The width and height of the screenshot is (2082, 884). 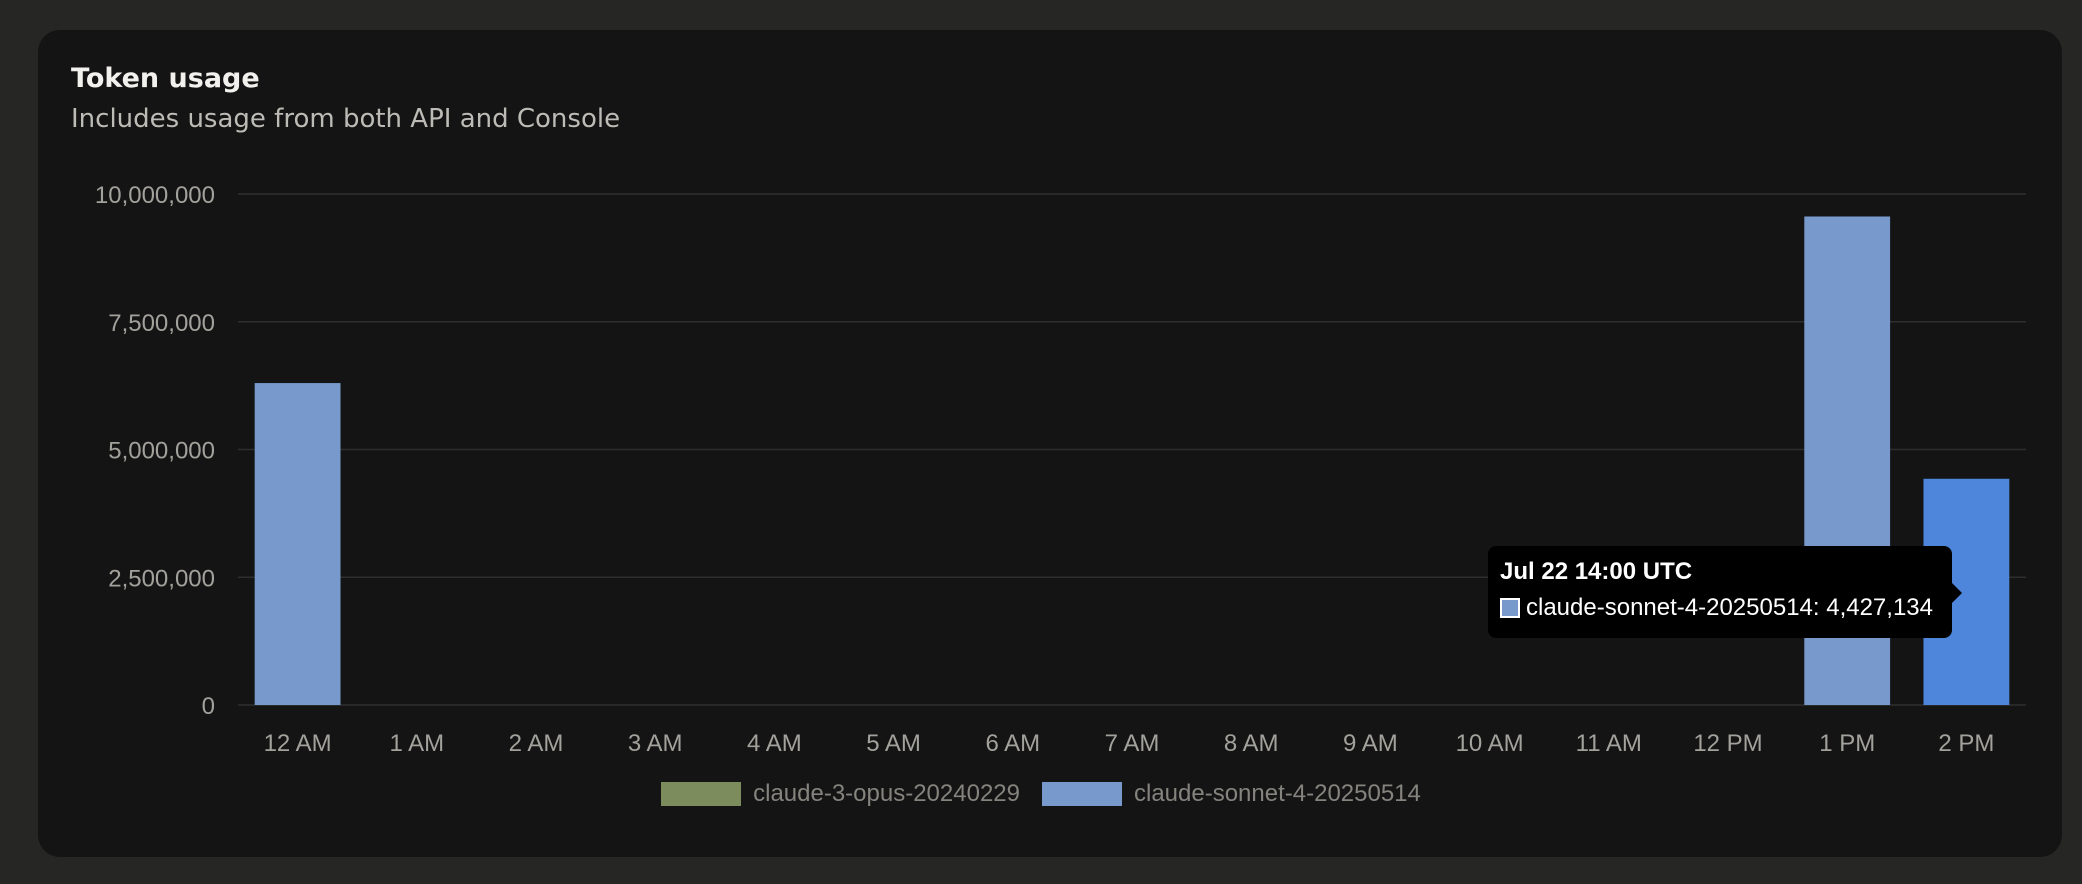 I want to click on tooltip-title: Jul 22 14:00 UTC, so click(x=1596, y=571).